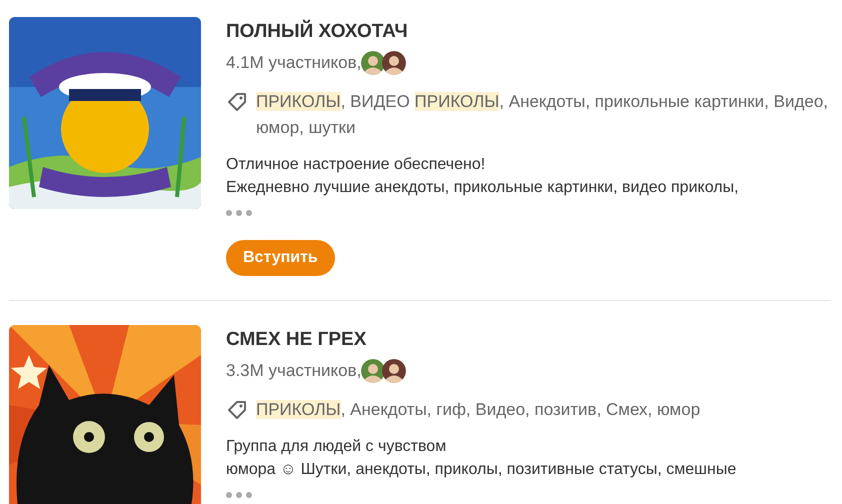 The width and height of the screenshot is (842, 504). What do you see at coordinates (528, 340) in the screenshot?
I see `group-title: СМЕХ НЕ ГРЕХ` at bounding box center [528, 340].